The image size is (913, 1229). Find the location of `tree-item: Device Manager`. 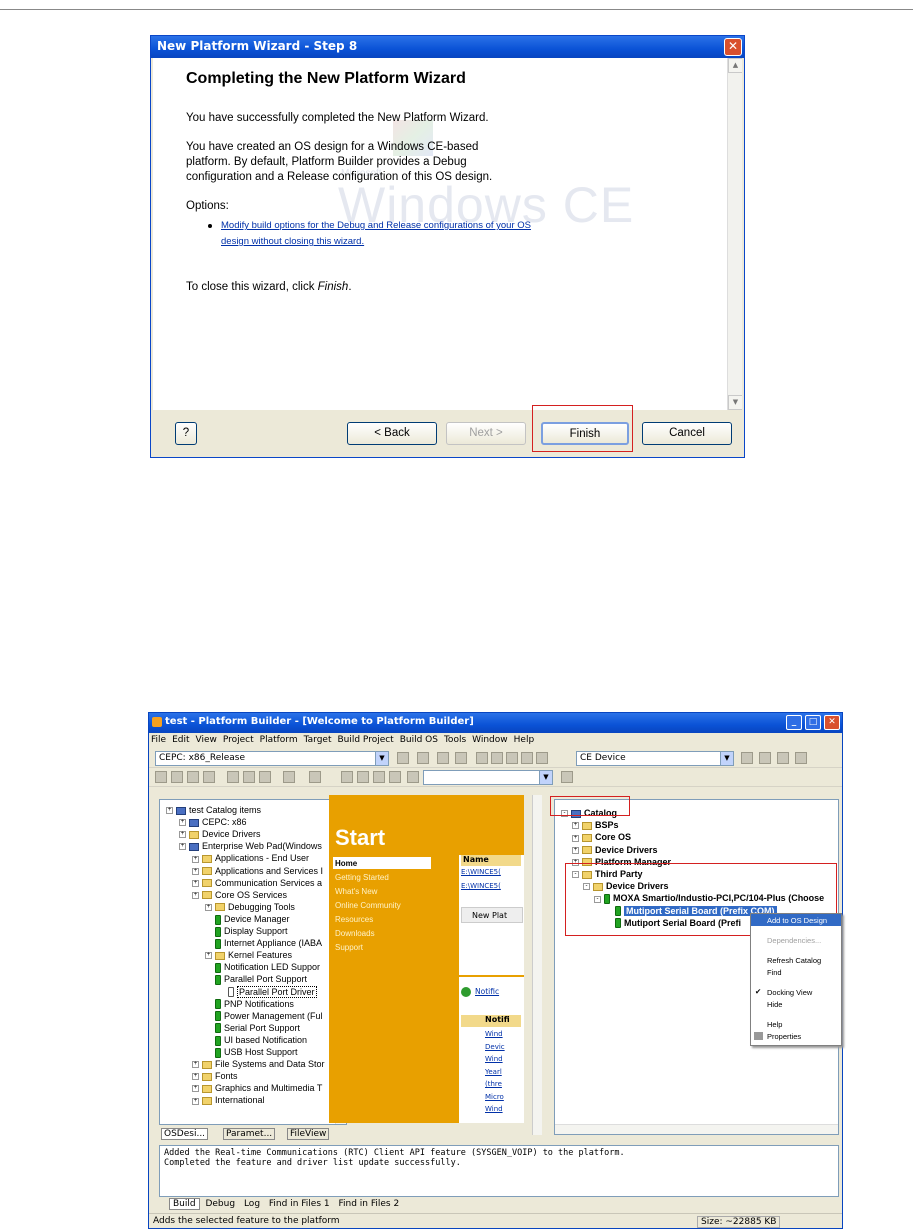

tree-item: Device Manager is located at coordinates (247, 919).